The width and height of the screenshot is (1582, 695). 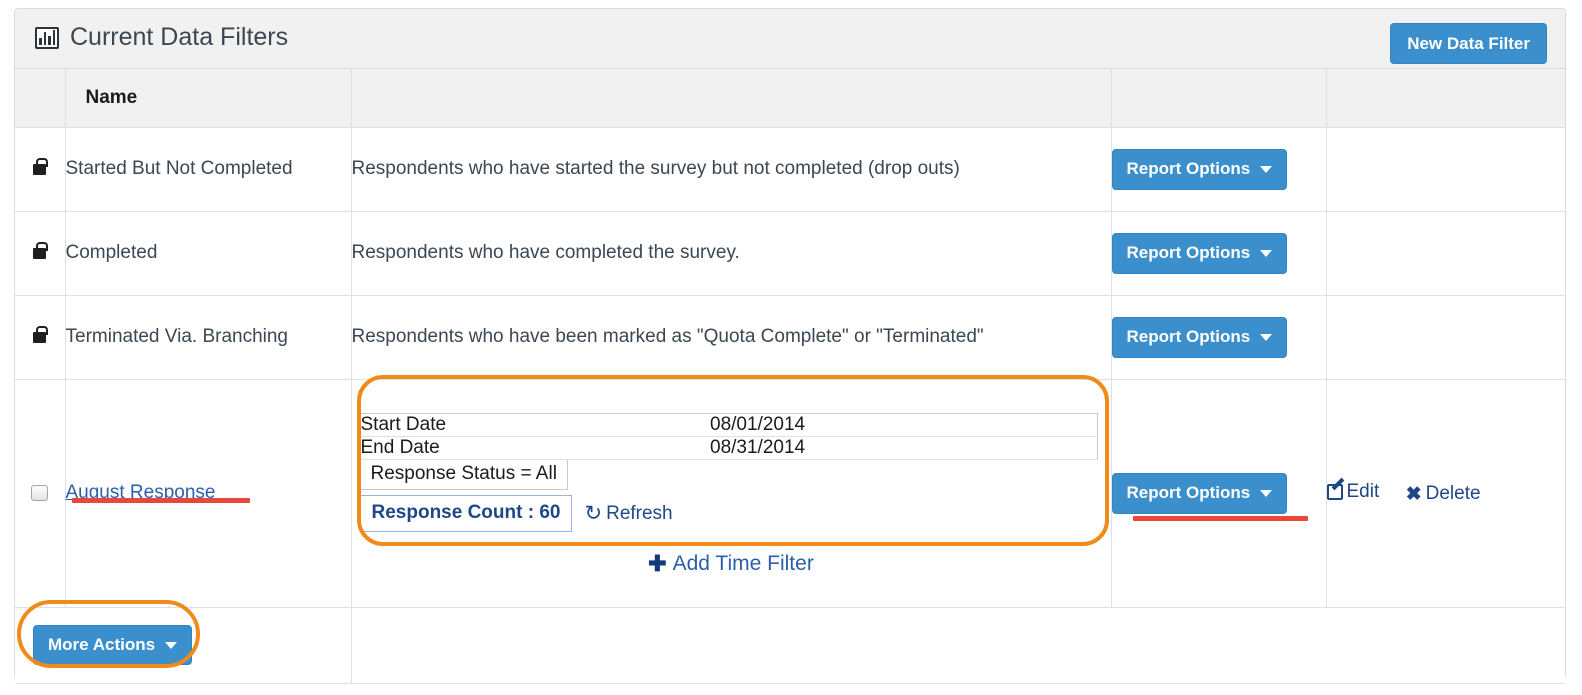 I want to click on end-date-row: End Date 08/31/2014, so click(x=728, y=448).